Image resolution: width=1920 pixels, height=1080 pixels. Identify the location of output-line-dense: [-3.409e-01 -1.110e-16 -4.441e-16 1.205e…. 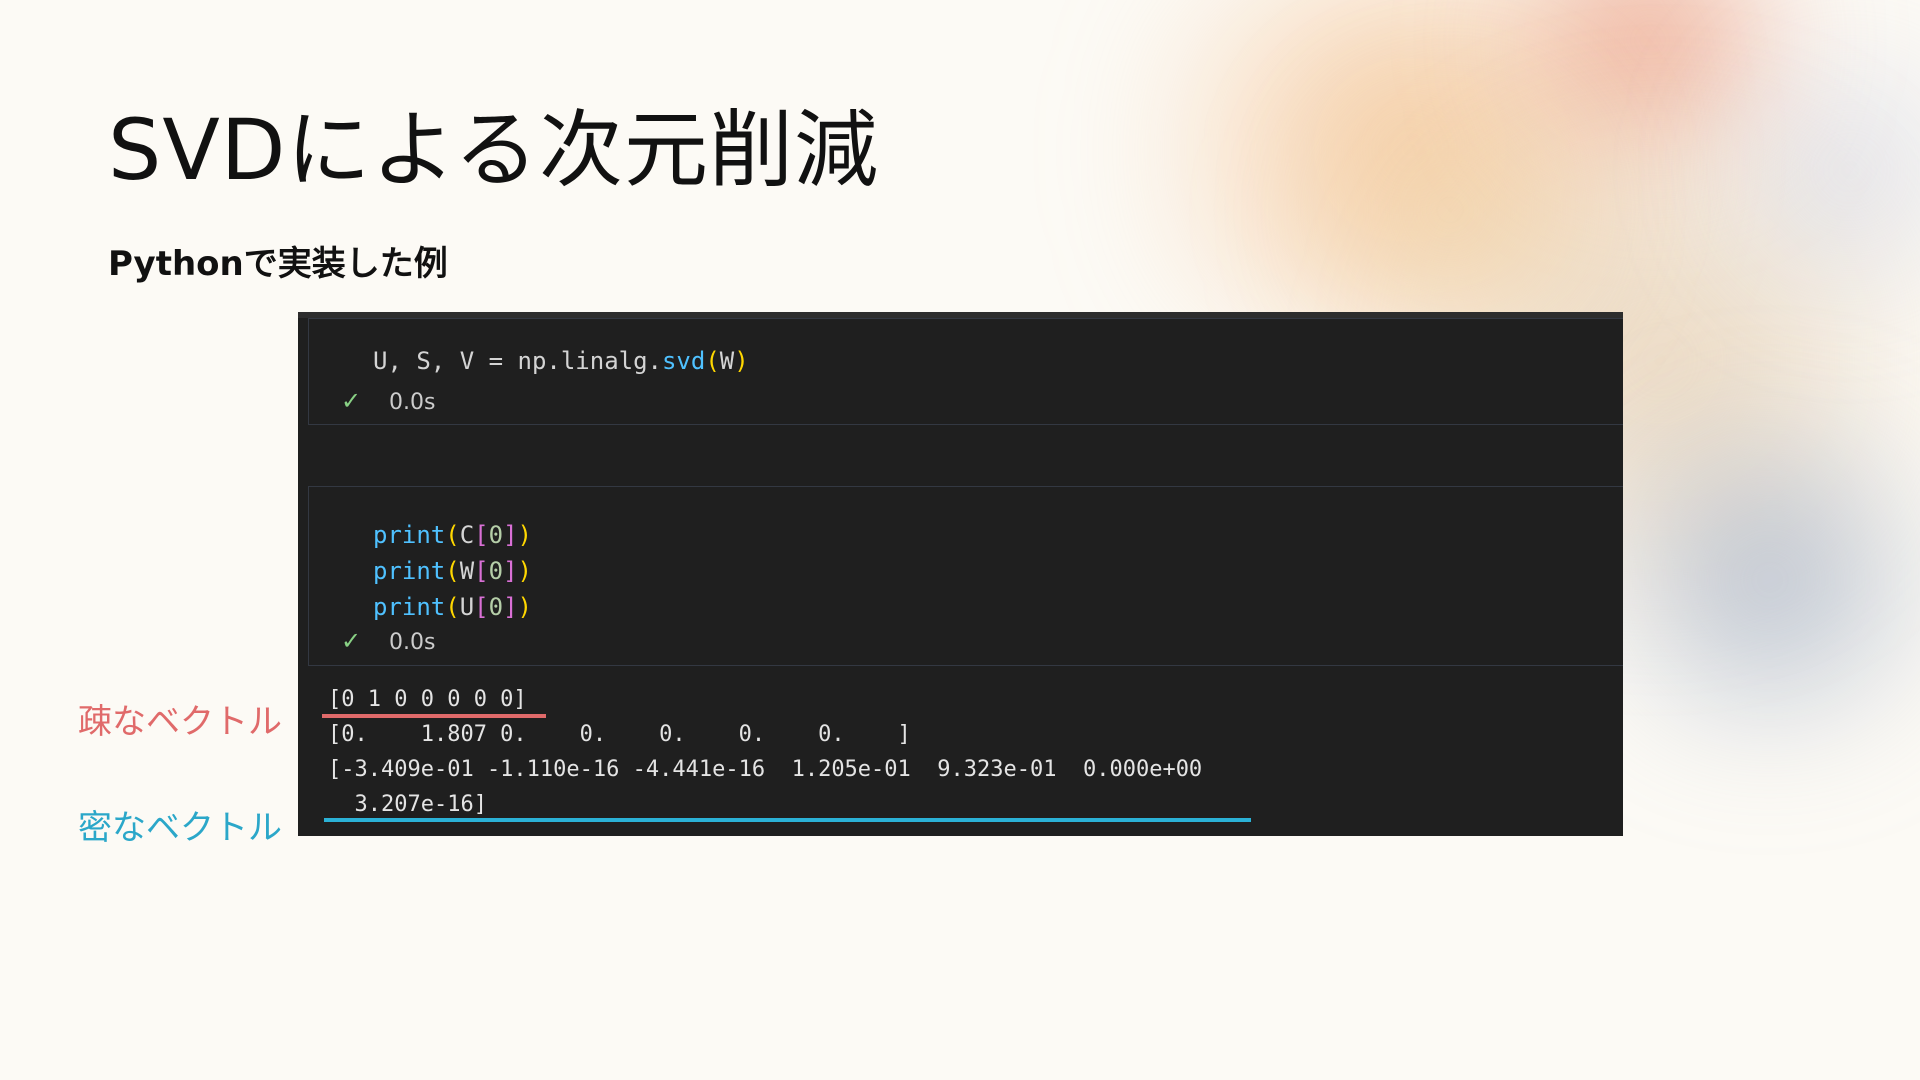
(765, 769).